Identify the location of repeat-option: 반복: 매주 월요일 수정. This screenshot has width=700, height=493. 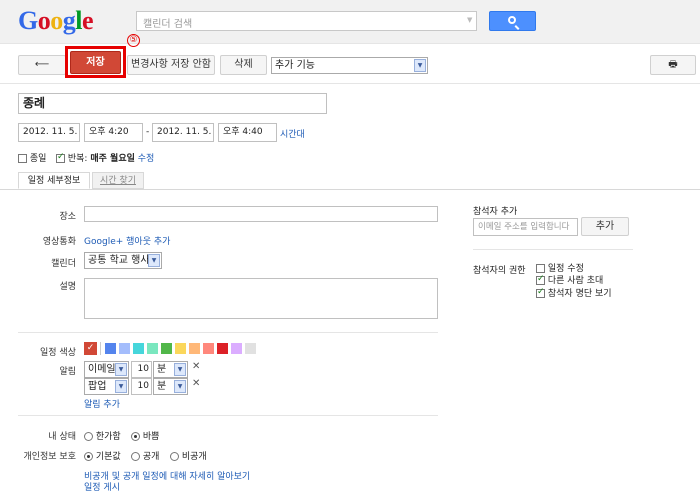
(105, 157).